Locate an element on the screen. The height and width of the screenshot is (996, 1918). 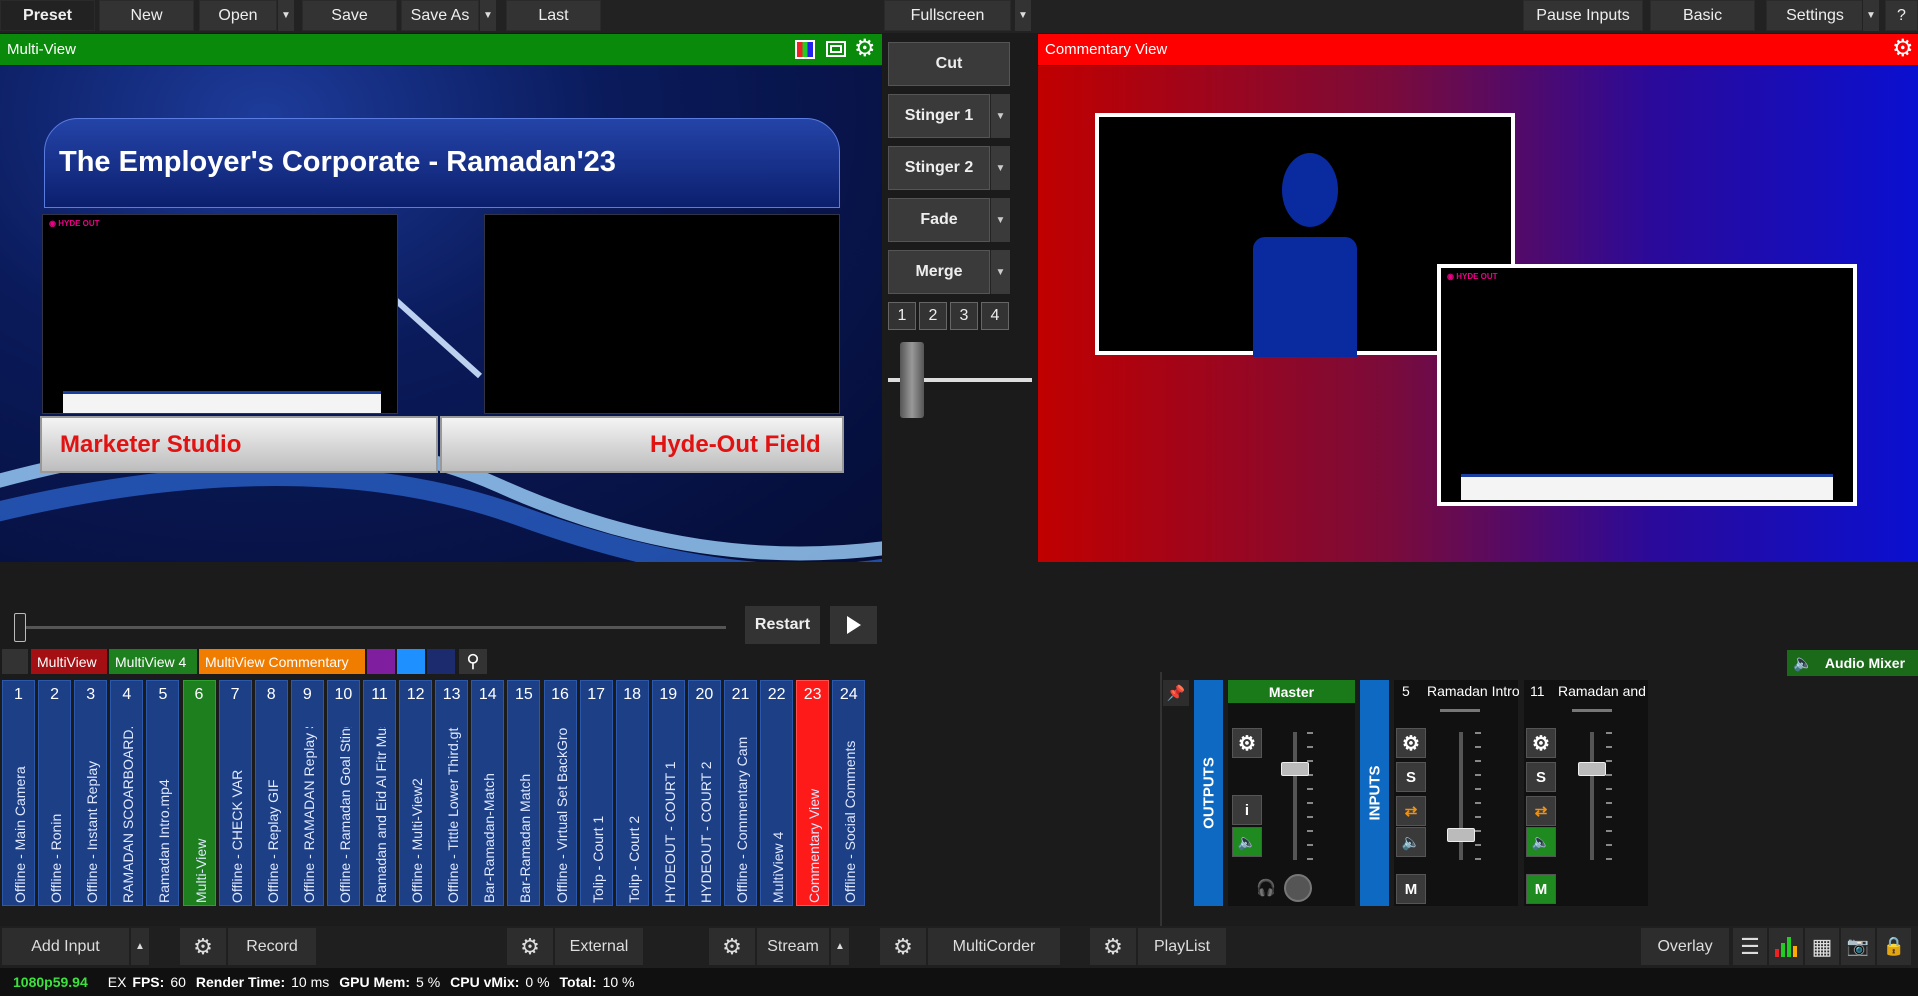
input-tile-9: 9 Offline - RAMADAN Replay Sti is located at coordinates (307, 793).